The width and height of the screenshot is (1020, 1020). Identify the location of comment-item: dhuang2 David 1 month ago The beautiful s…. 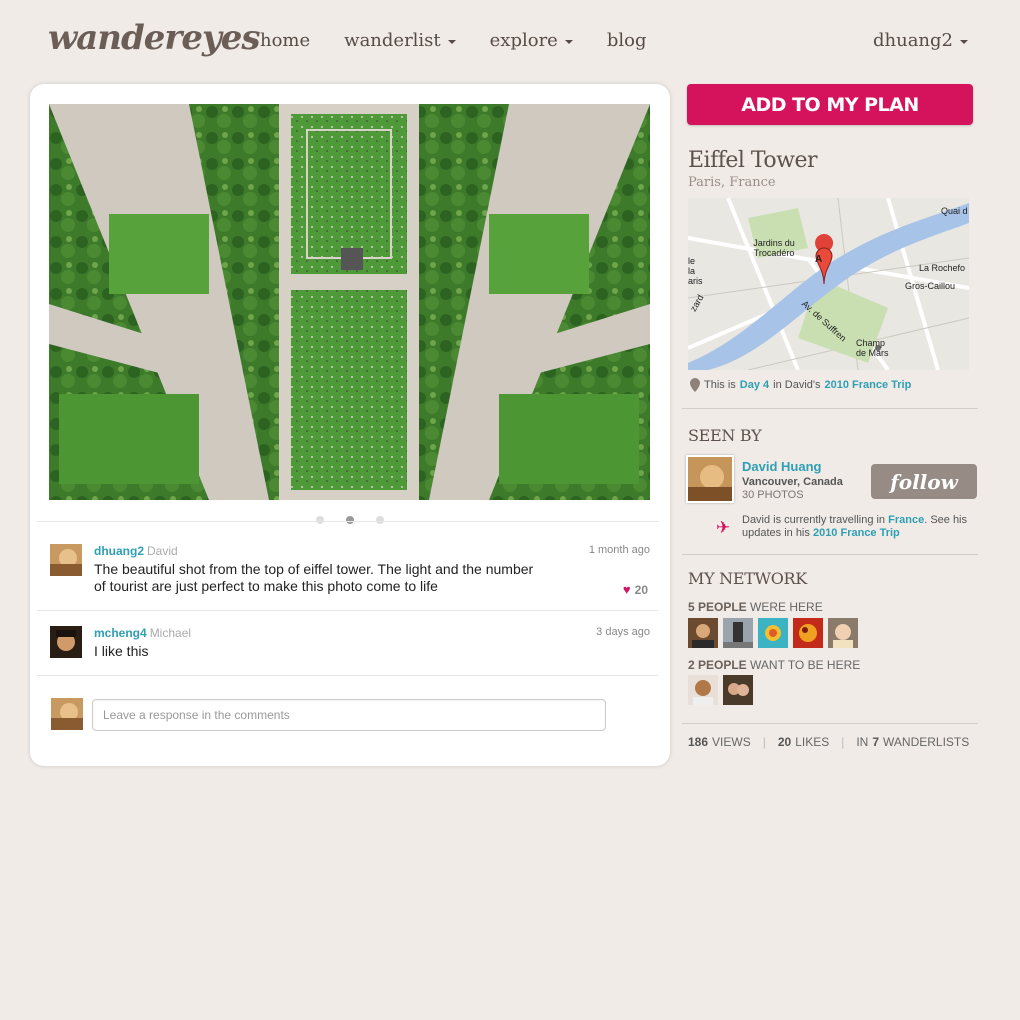
(350, 574).